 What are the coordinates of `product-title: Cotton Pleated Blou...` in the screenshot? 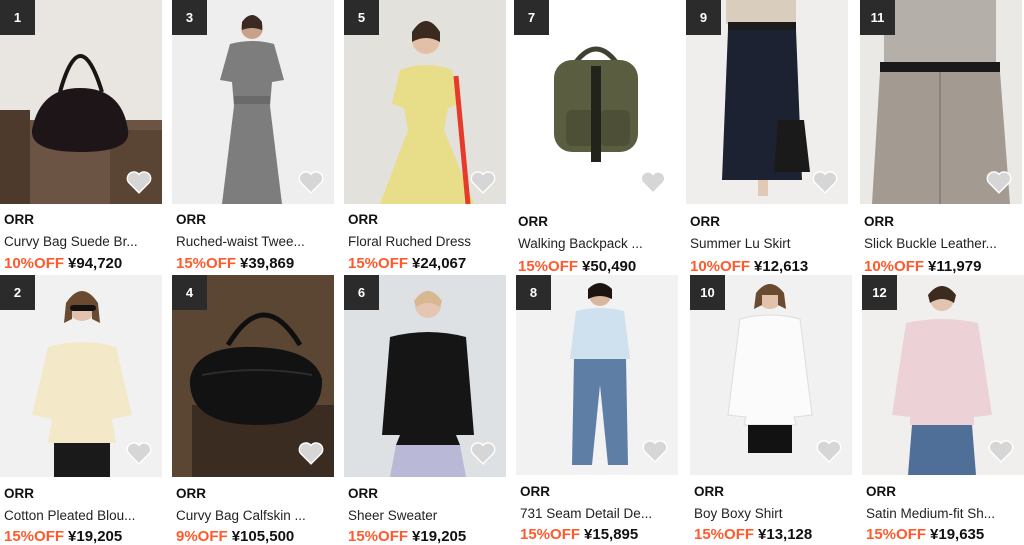 It's located at (80, 515).